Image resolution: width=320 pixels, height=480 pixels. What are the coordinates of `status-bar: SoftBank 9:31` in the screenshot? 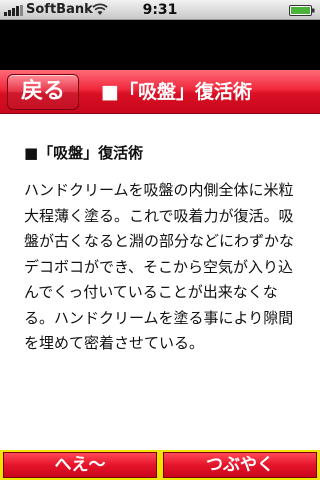 It's located at (160, 10).